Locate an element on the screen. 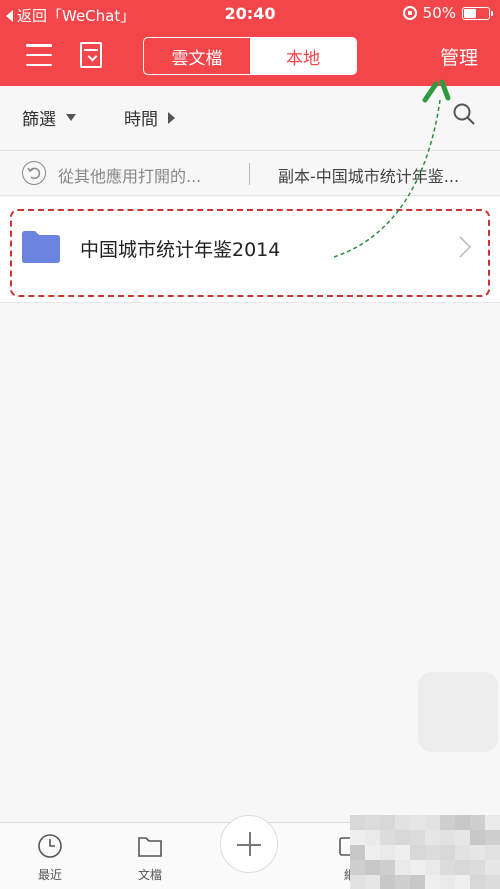 The width and height of the screenshot is (500, 889). filter-dropdown: 篩選 is located at coordinates (49, 117).